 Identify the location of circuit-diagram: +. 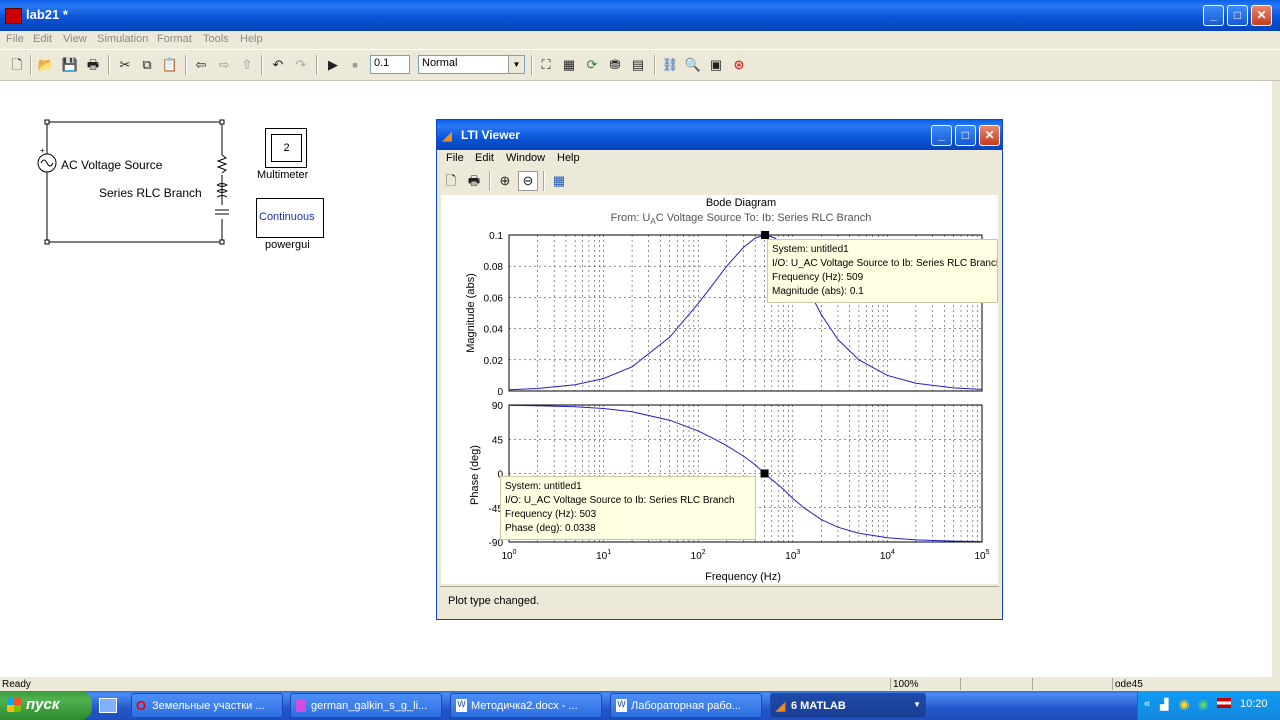
(133, 182).